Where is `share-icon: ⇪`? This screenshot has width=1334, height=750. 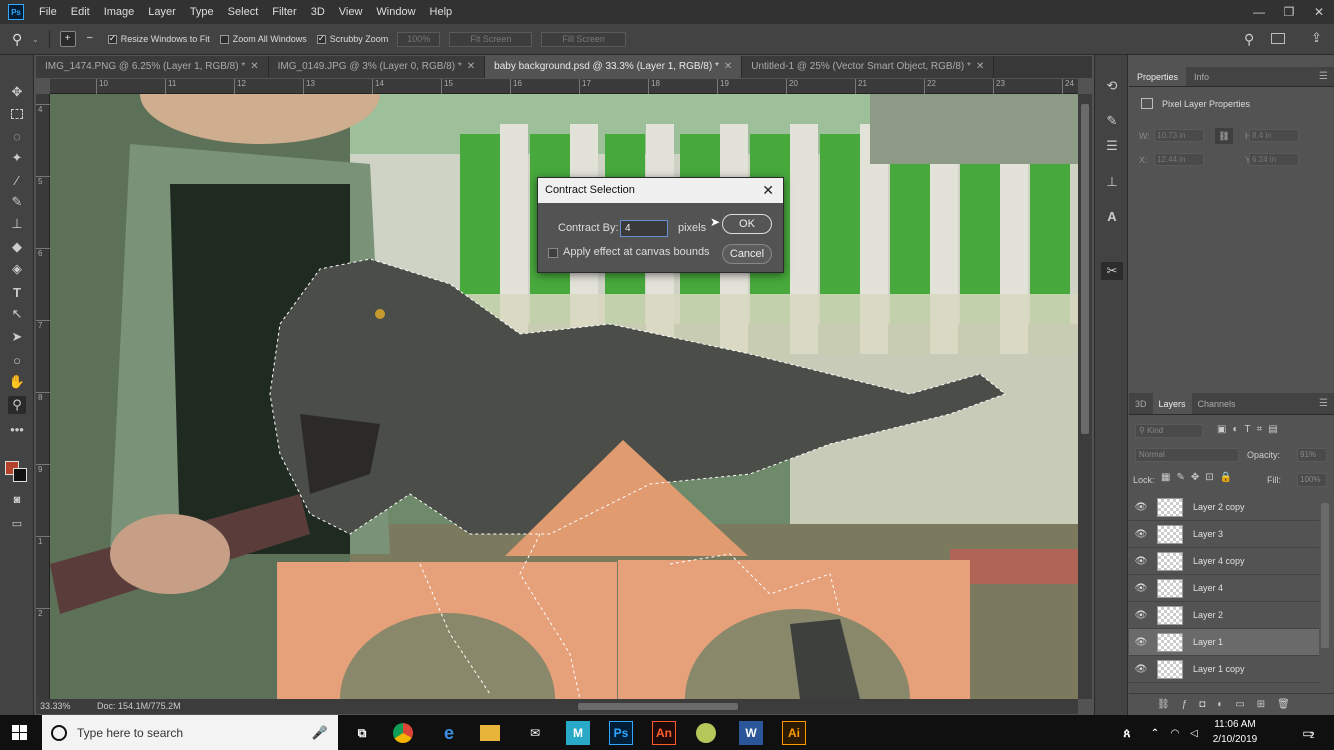 share-icon: ⇪ is located at coordinates (1316, 38).